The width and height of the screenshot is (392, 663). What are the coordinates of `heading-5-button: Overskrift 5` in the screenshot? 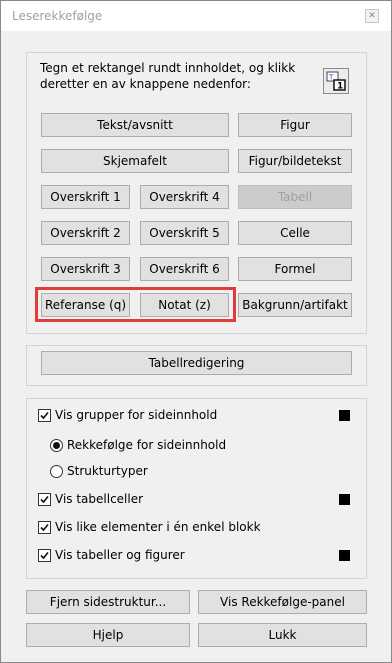 It's located at (184, 233).